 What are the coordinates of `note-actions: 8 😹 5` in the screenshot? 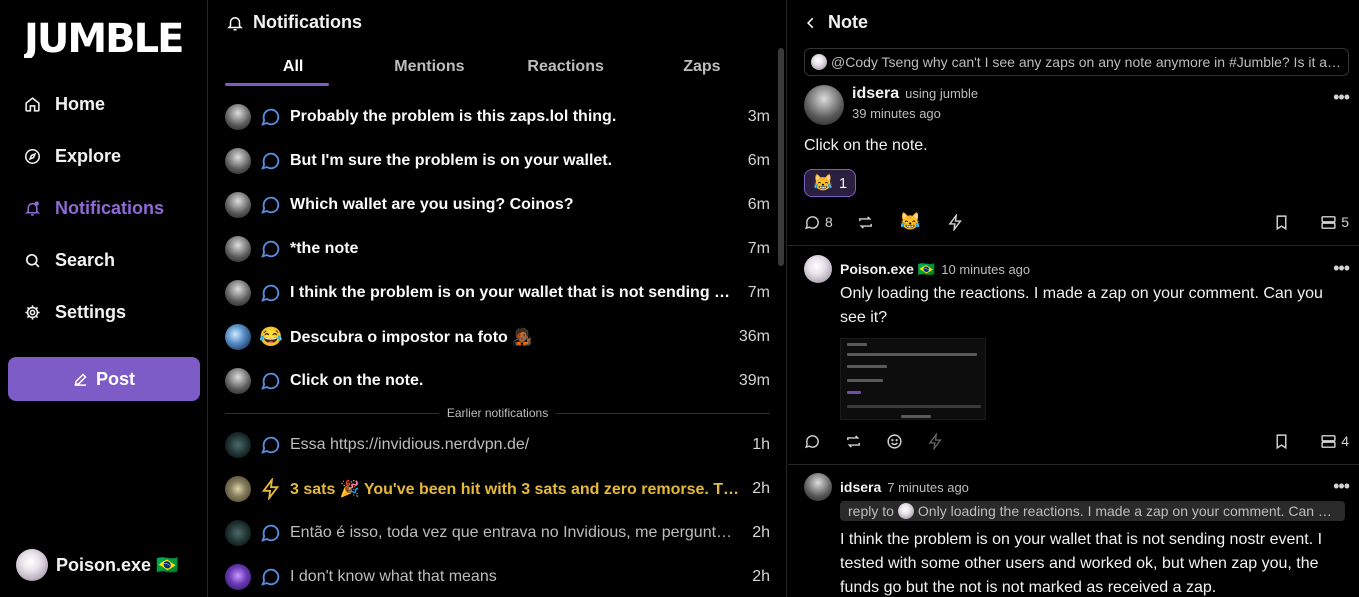 It's located at (1076, 222).